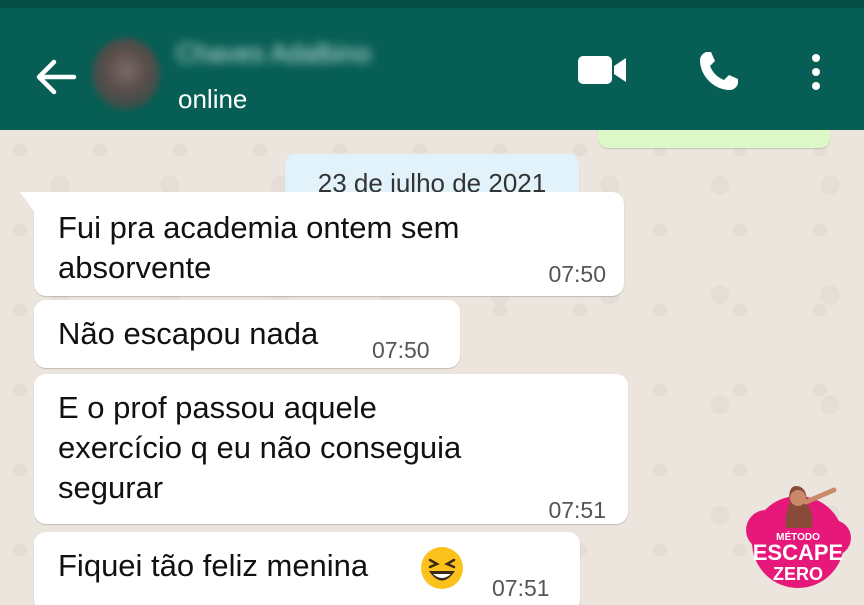  What do you see at coordinates (714, 139) in the screenshot?
I see `outgoing-message-partial` at bounding box center [714, 139].